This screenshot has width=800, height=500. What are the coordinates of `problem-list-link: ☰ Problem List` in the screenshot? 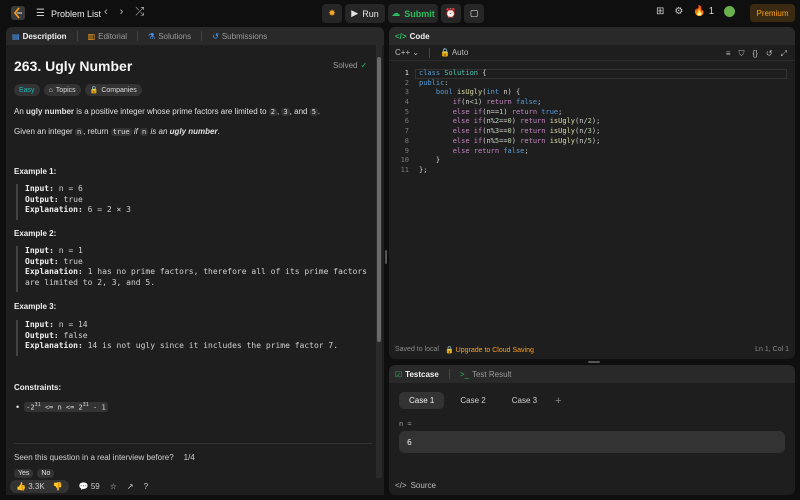 It's located at (68, 13).